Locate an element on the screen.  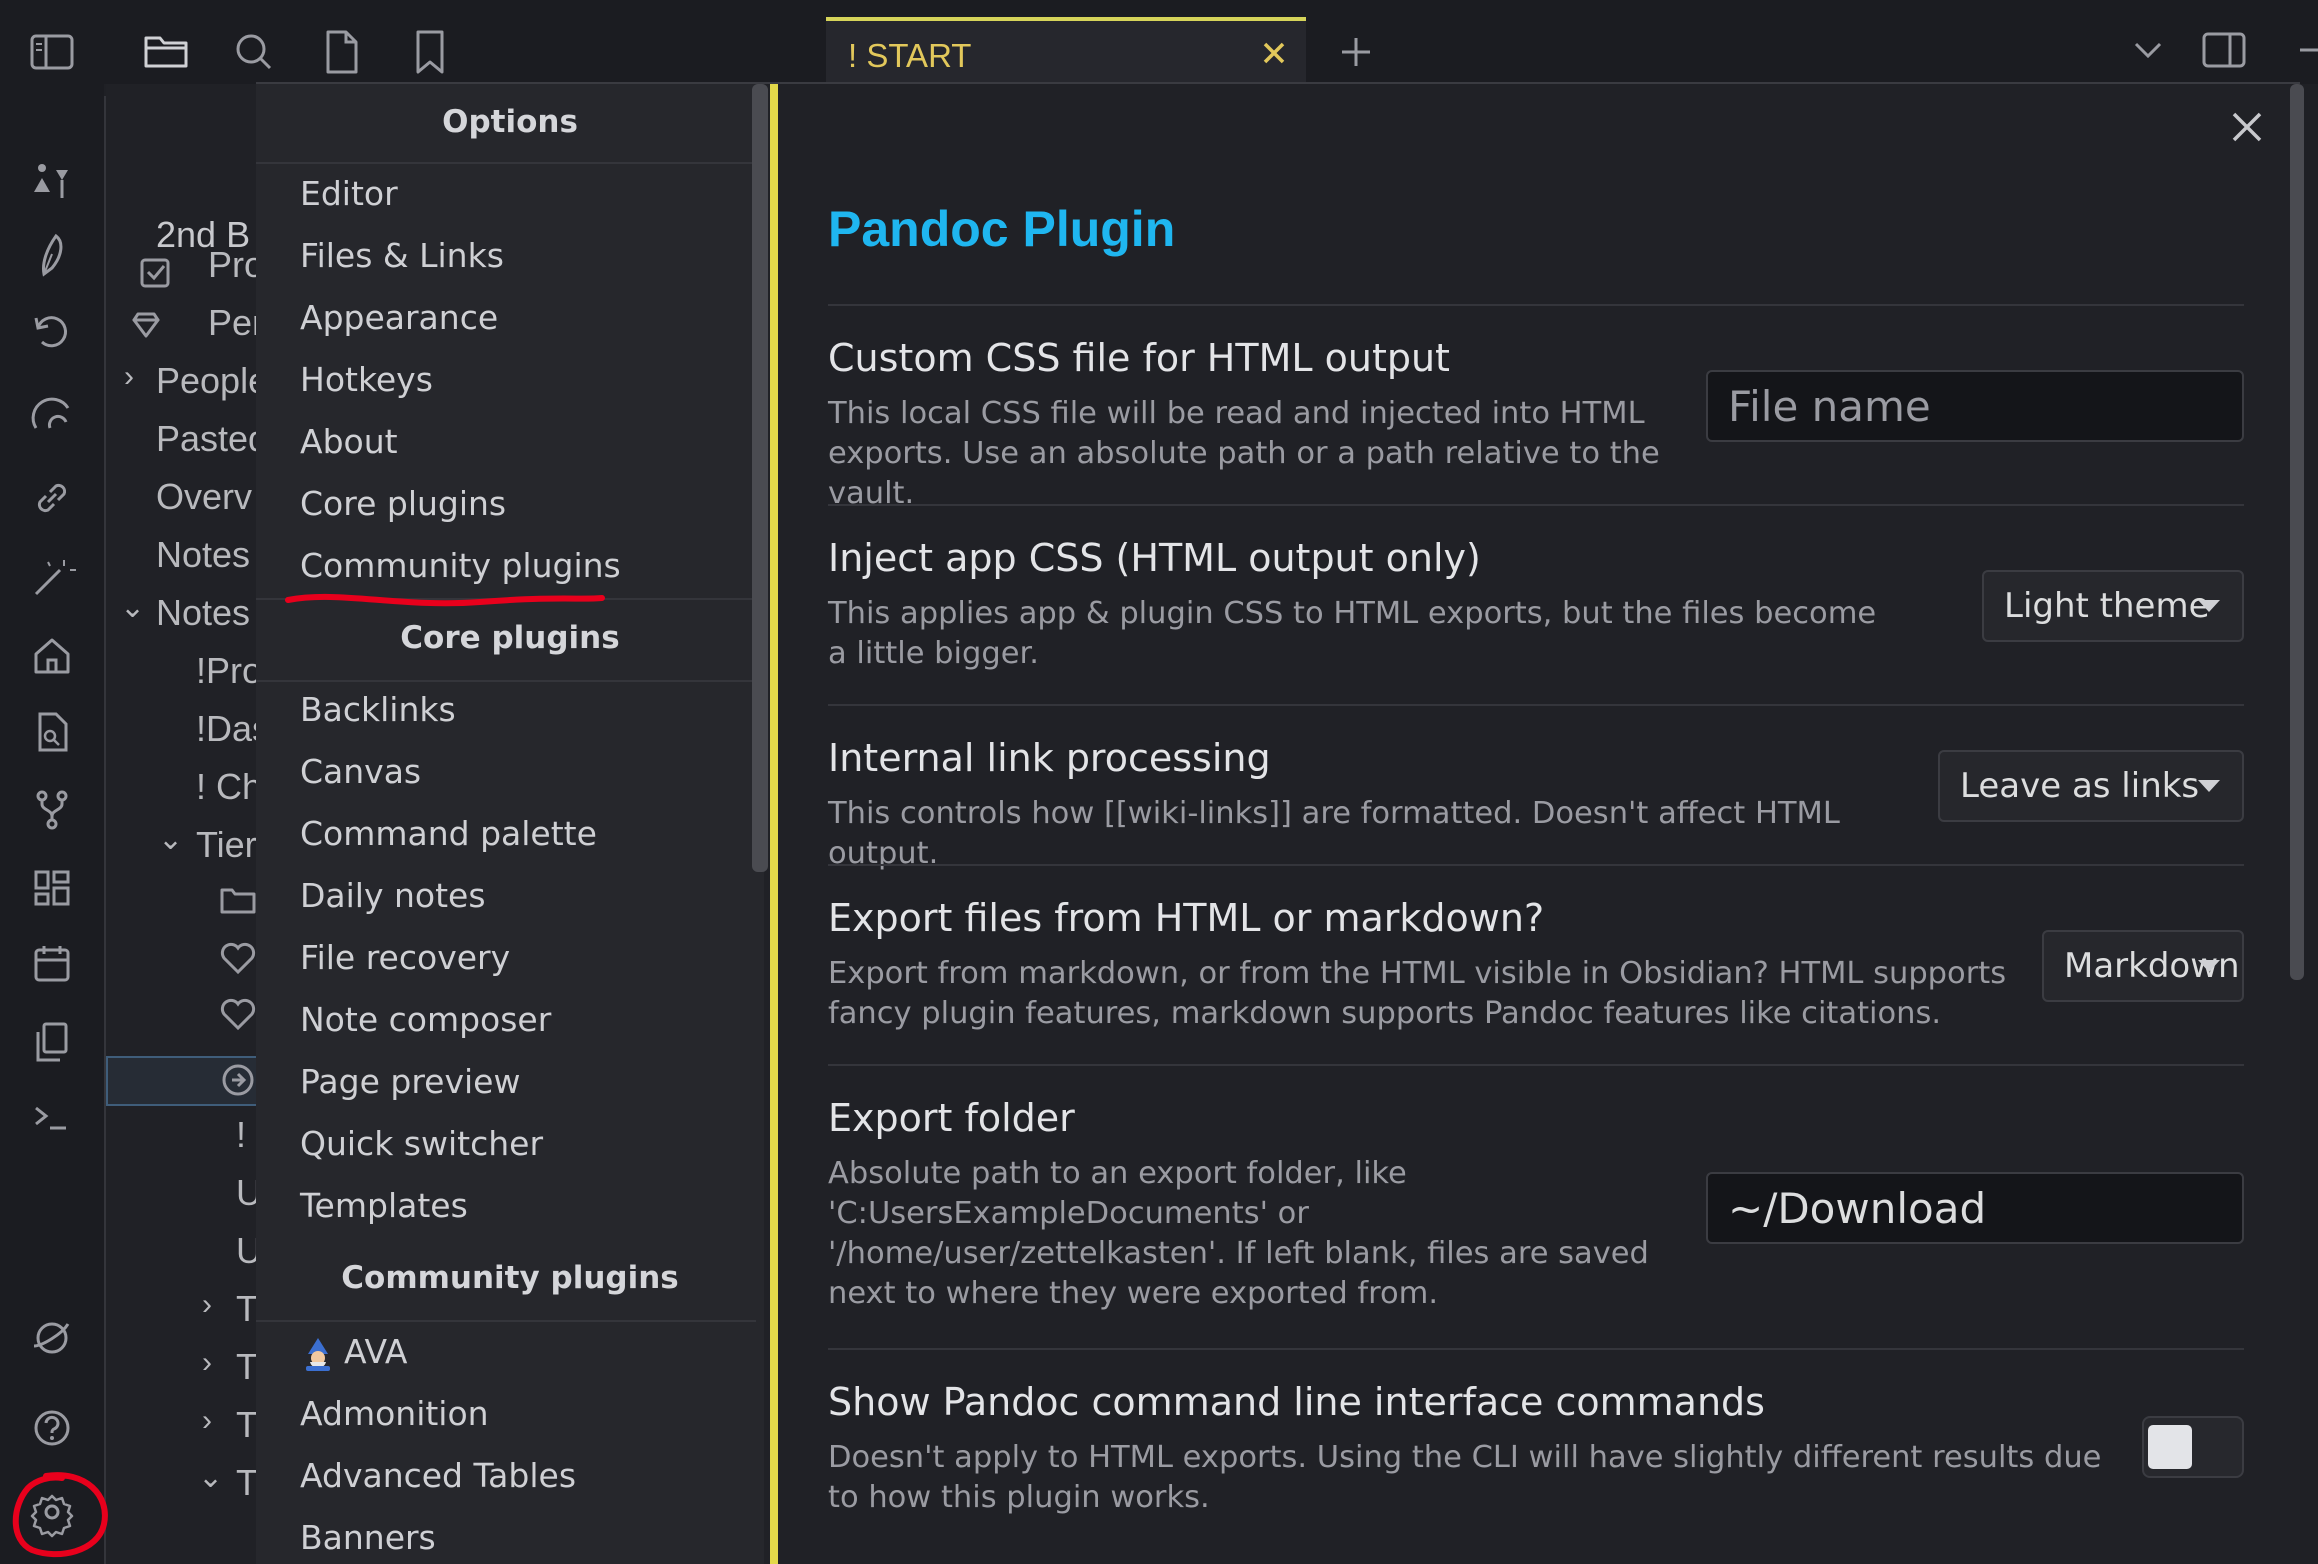
close-tab-icon is located at coordinates (1274, 53).